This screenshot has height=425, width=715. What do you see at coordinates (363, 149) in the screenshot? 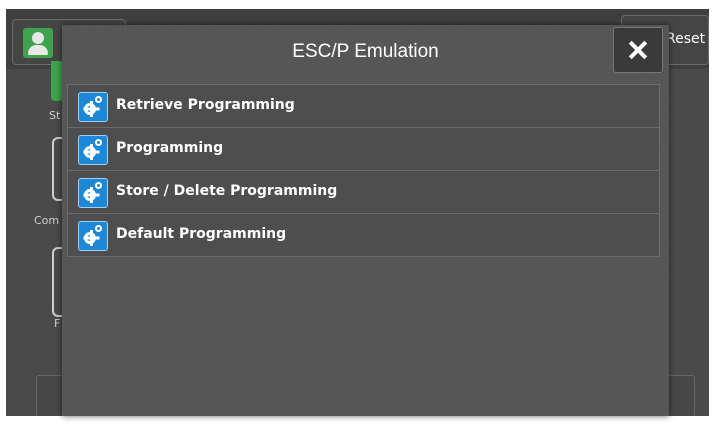
I see `list-item-programming: Programming` at bounding box center [363, 149].